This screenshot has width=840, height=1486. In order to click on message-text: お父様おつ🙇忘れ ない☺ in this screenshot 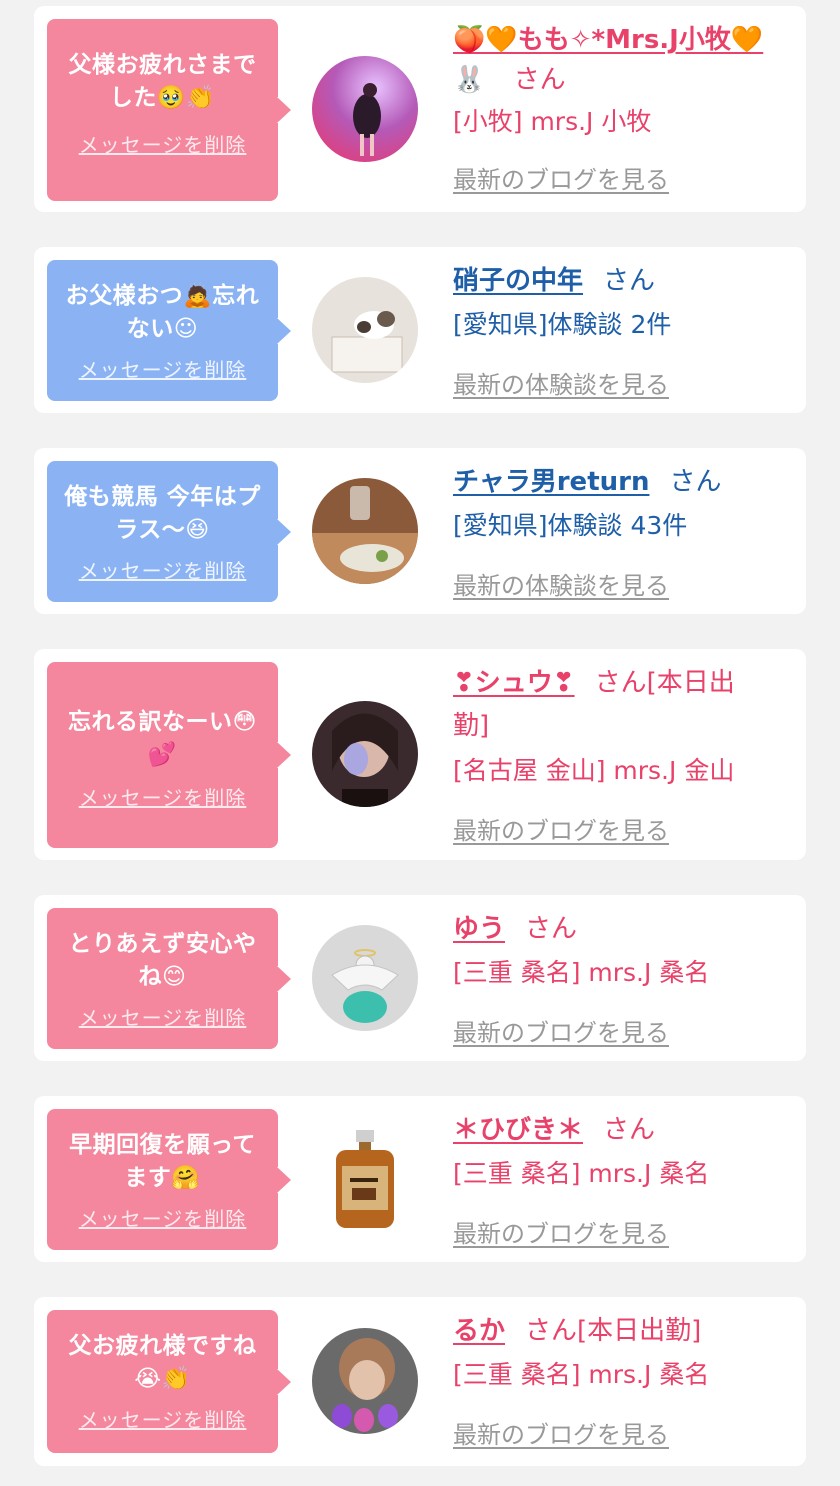, I will do `click(162, 312)`.